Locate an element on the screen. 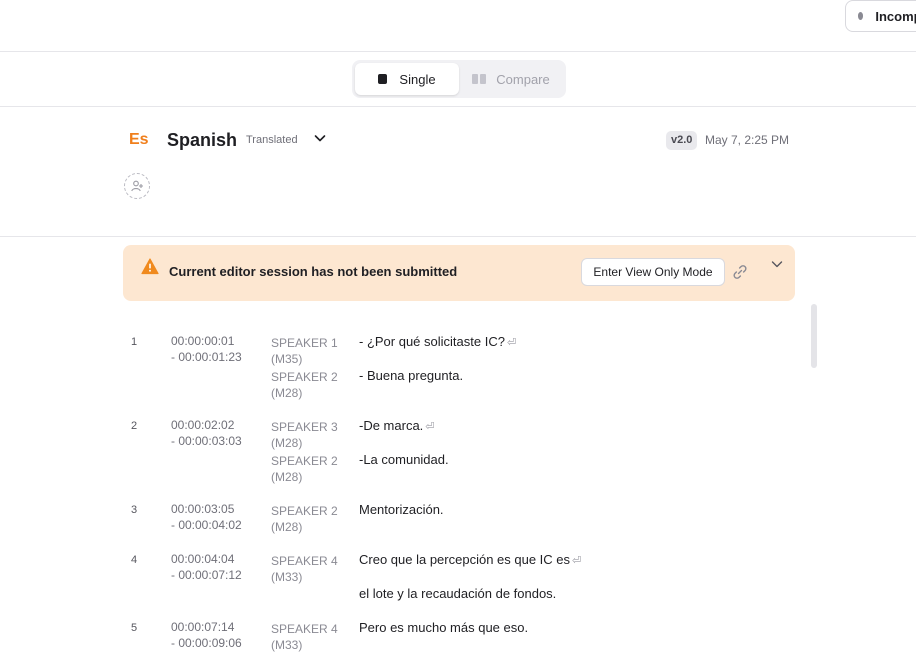 The height and width of the screenshot is (662, 916). chevron-down-icon is located at coordinates (320, 138).